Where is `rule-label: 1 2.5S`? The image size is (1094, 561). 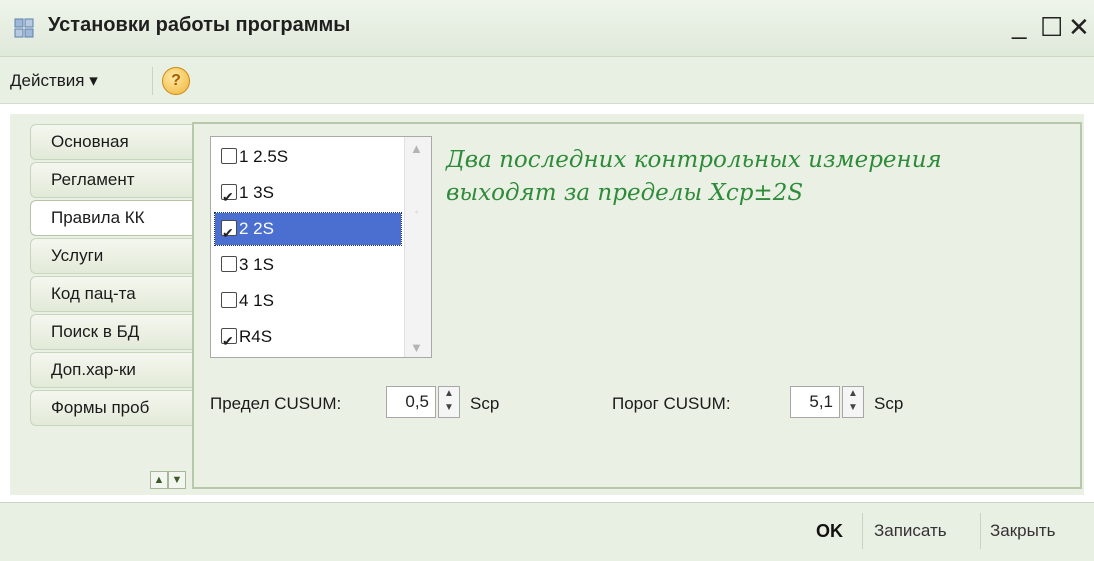
rule-label: 1 2.5S is located at coordinates (264, 156).